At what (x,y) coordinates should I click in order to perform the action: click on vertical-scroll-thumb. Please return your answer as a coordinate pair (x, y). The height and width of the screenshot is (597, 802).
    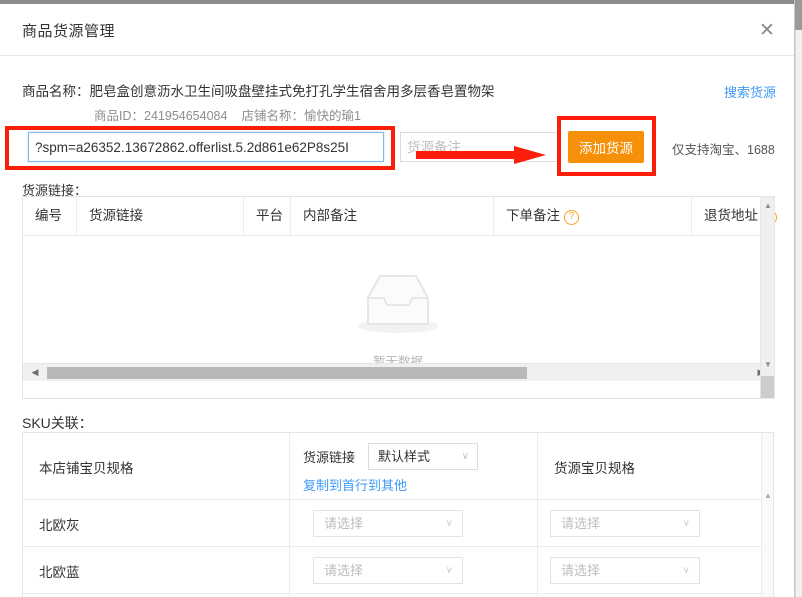
    Looking at the image, I should click on (767, 387).